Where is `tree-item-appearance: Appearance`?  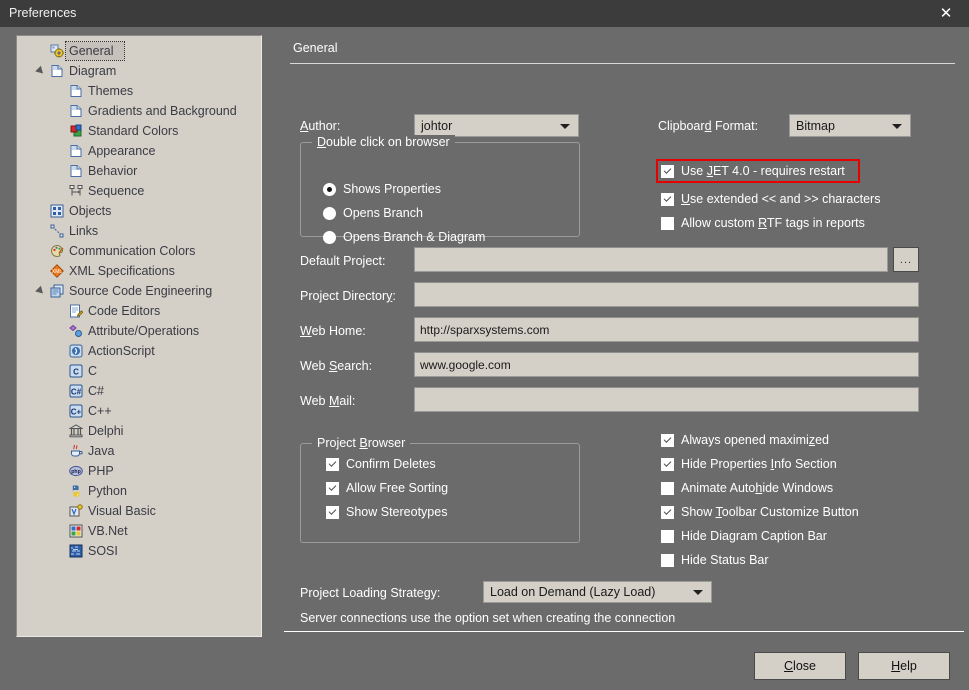 tree-item-appearance: Appearance is located at coordinates (139, 151).